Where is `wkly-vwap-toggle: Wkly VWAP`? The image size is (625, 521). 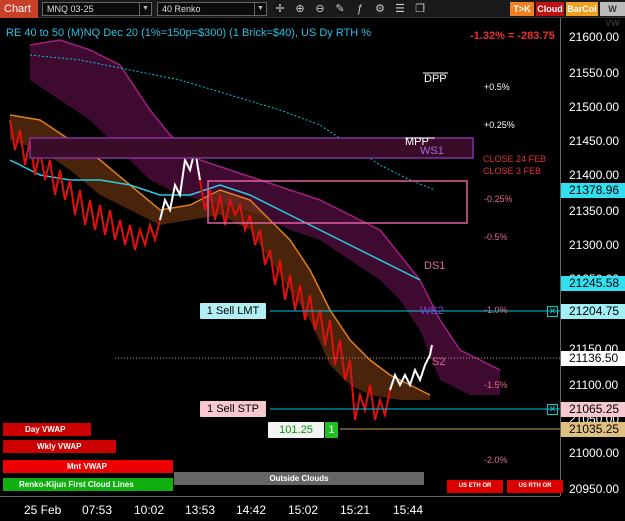
wkly-vwap-toggle: Wkly VWAP is located at coordinates (59, 446).